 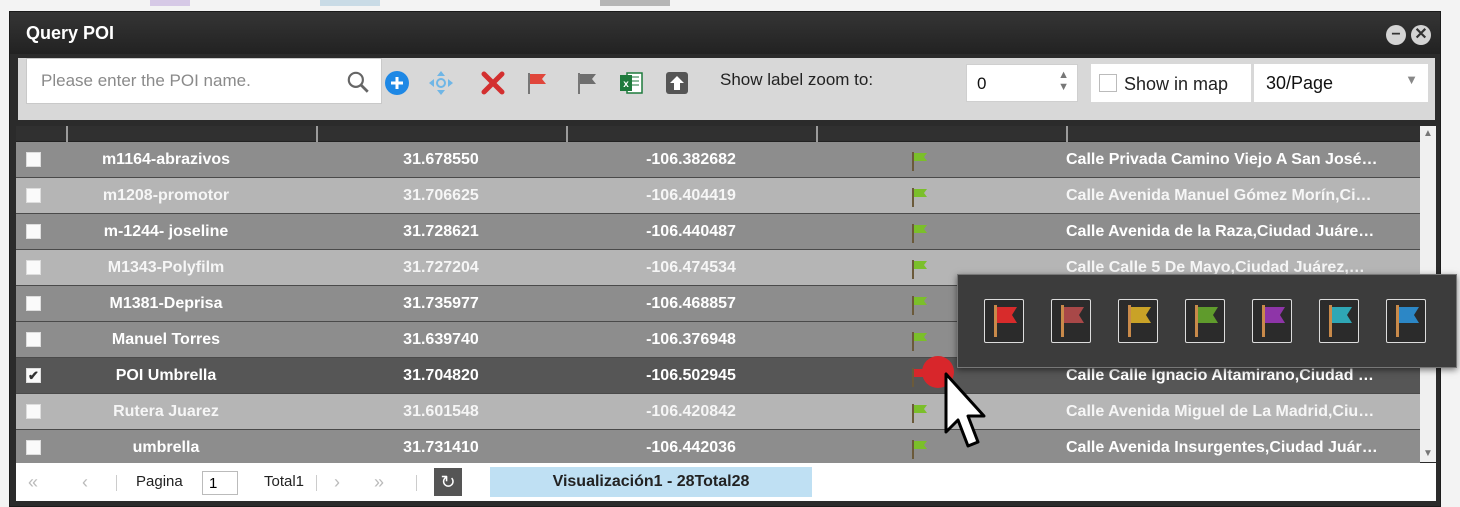 I want to click on mouse-cursor-icon, so click(x=954, y=402).